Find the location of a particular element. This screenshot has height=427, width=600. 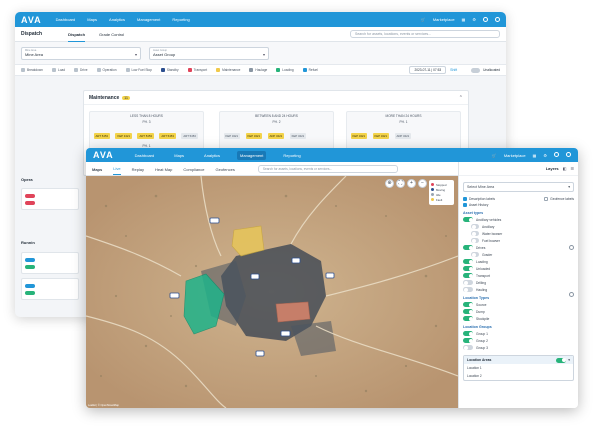

asset-type-row: Drilling is located at coordinates (518, 282).